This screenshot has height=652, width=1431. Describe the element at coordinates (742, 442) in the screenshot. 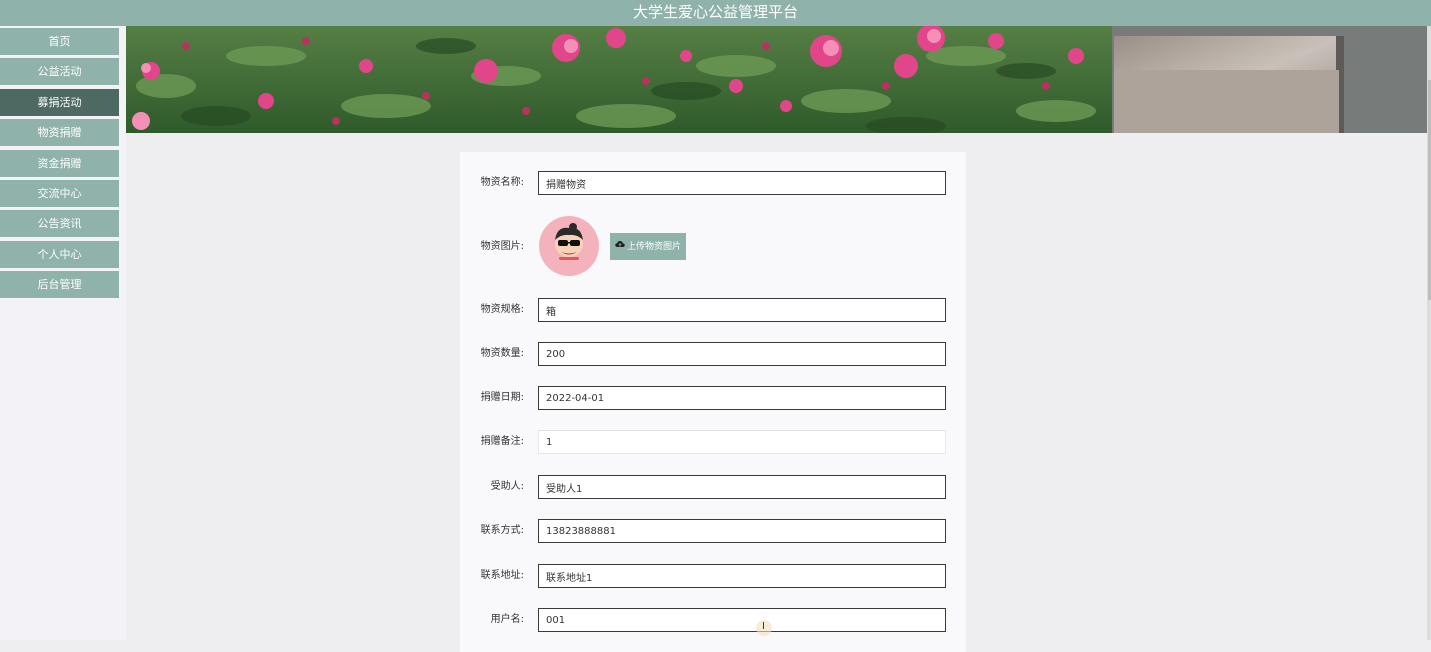

I see `donation-remark-field` at that location.